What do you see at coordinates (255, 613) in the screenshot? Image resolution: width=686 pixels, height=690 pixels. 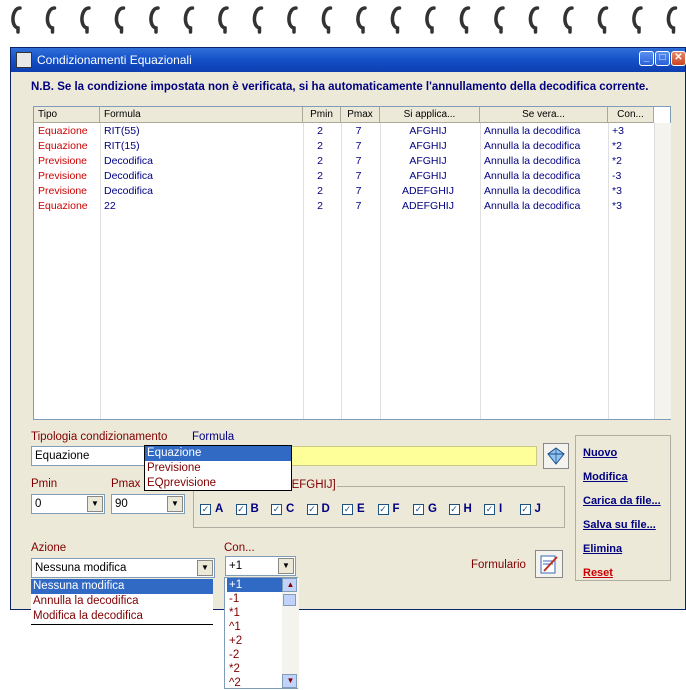 I see `dropdown-option: *1` at bounding box center [255, 613].